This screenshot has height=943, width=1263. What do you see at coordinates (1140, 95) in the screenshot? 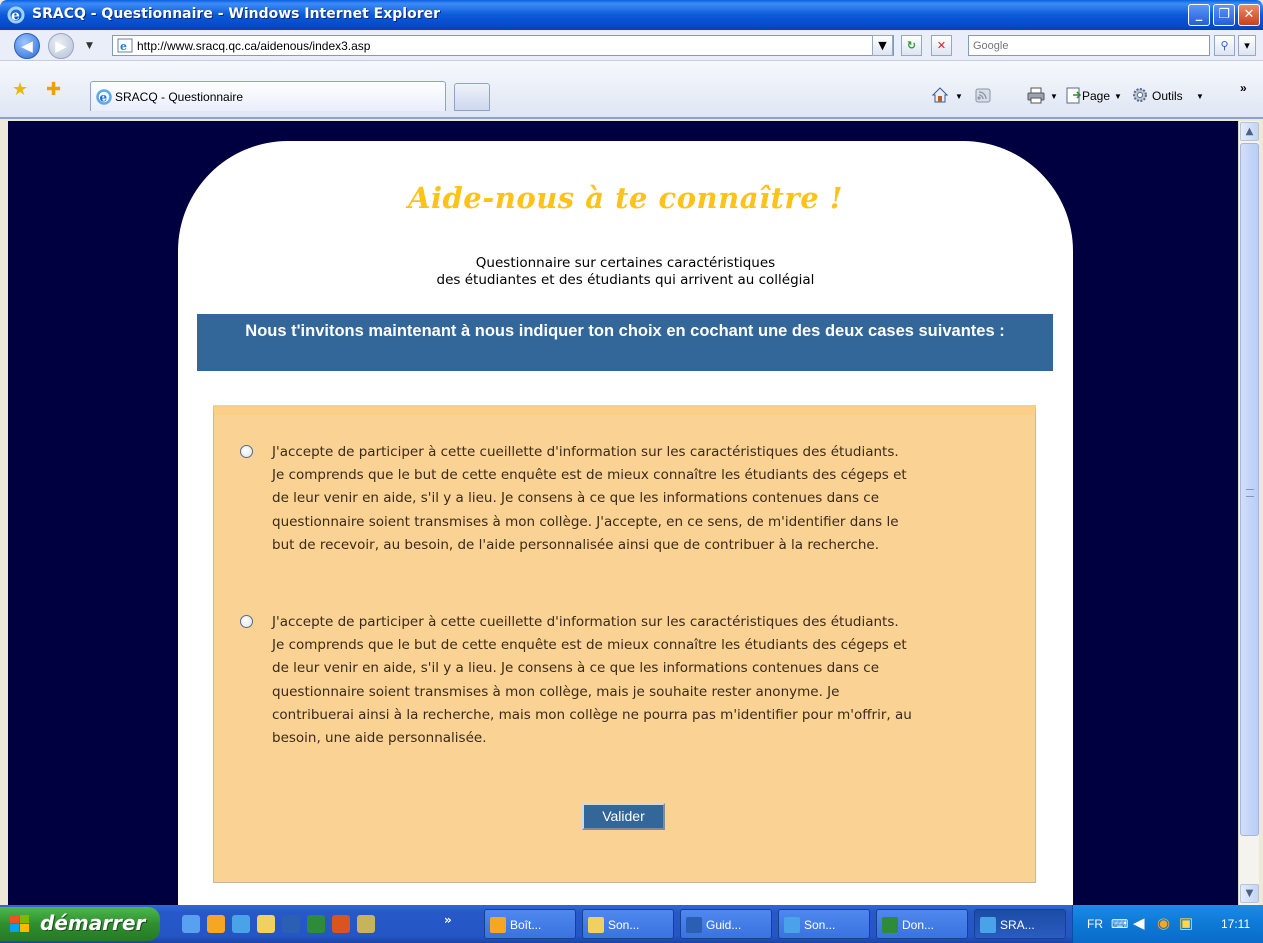
I see `gear-icon` at bounding box center [1140, 95].